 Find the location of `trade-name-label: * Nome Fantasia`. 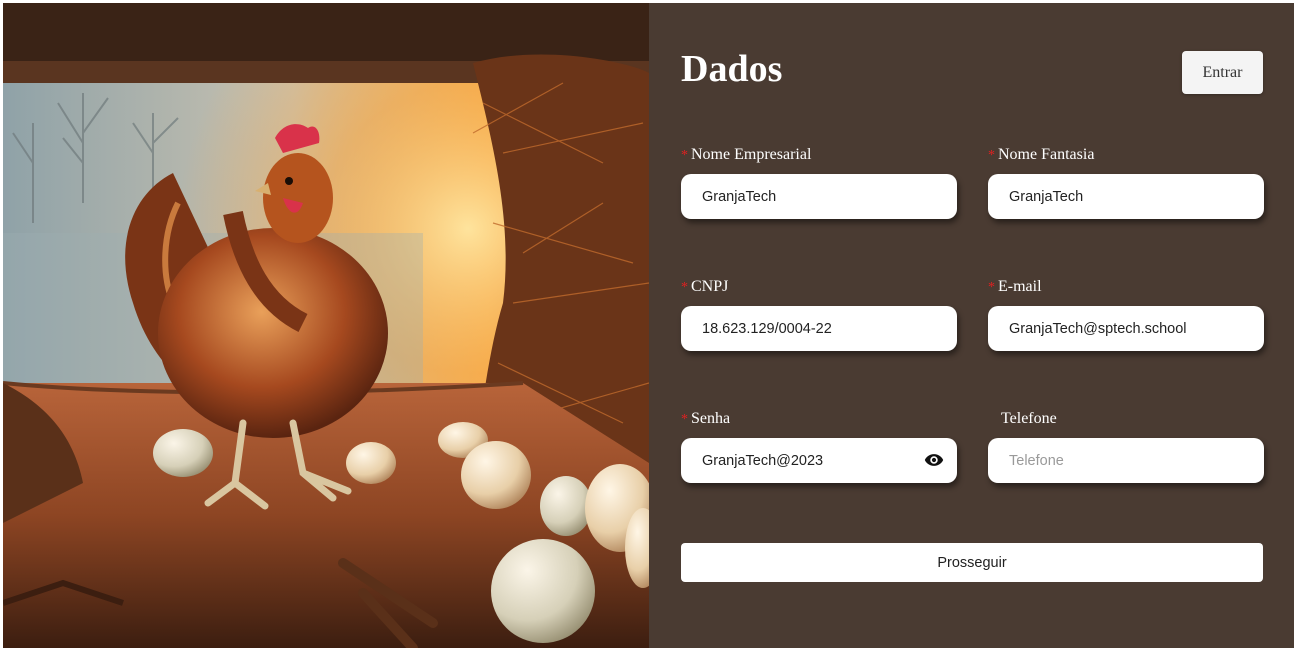

trade-name-label: * Nome Fantasia is located at coordinates (1041, 154).